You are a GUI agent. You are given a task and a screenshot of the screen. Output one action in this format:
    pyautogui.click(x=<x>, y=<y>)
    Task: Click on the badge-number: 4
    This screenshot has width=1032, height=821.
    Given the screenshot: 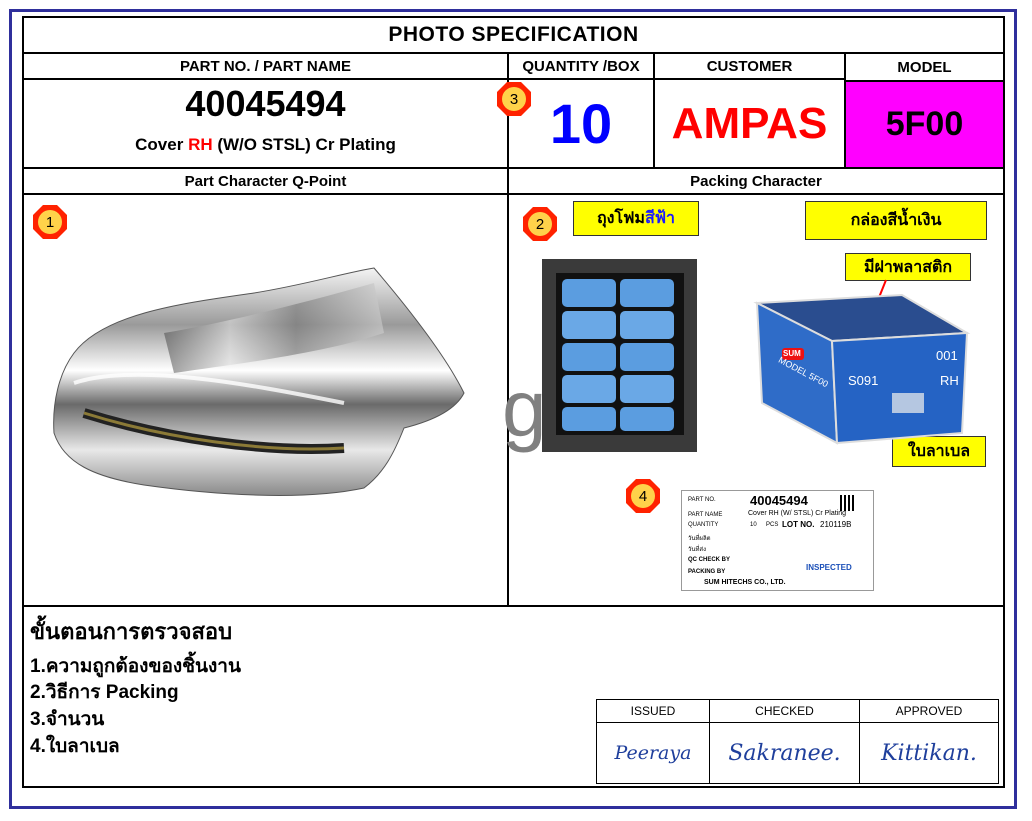 What is the action you would take?
    pyautogui.click(x=643, y=496)
    